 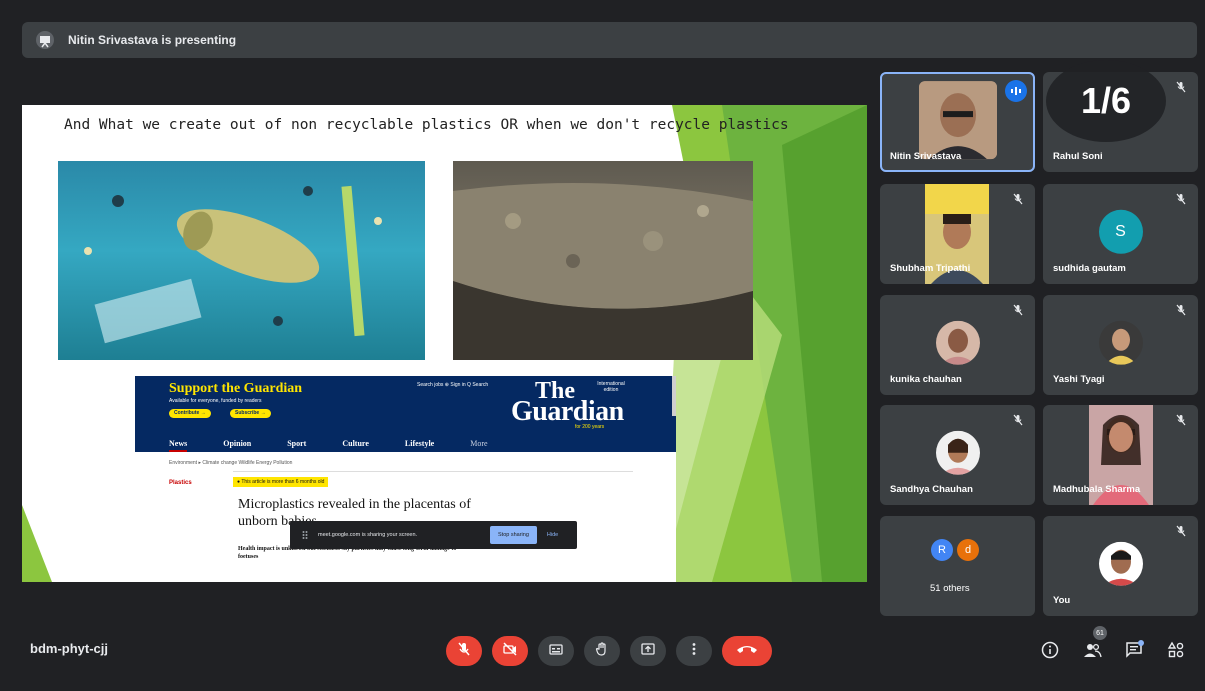 I want to click on guardian-logo: Guardian, so click(x=567, y=411).